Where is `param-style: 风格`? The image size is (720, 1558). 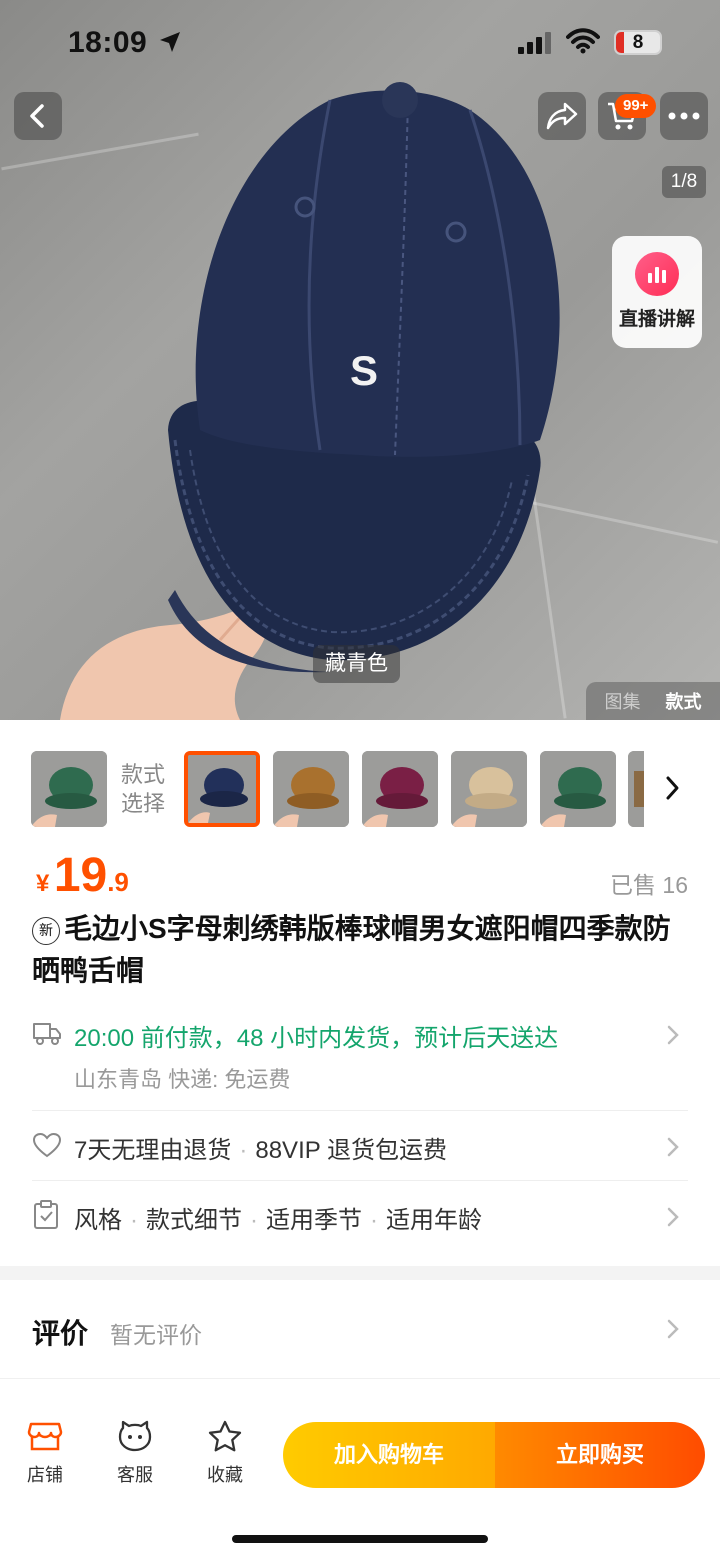 param-style: 风格 is located at coordinates (98, 1220).